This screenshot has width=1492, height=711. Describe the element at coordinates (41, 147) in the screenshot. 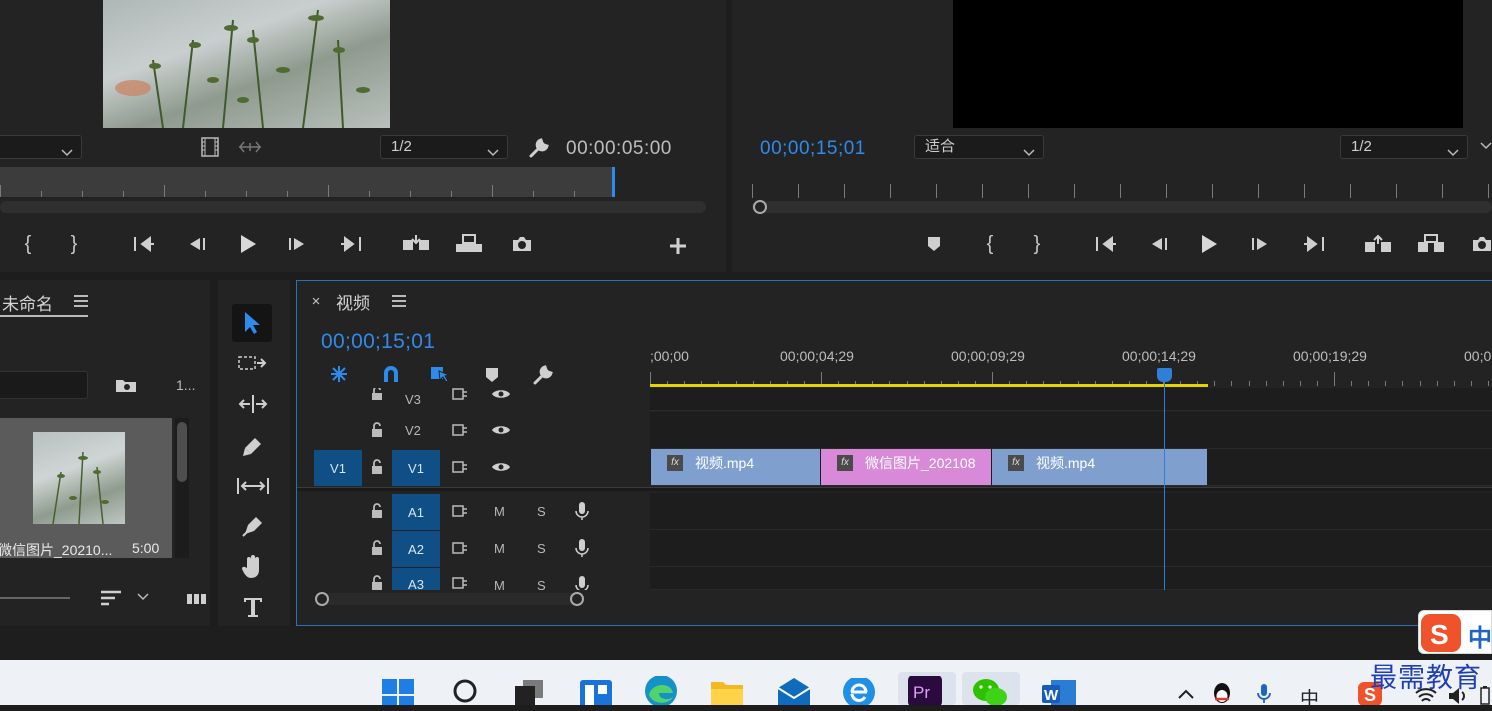

I see `source-left-dropdown` at that location.